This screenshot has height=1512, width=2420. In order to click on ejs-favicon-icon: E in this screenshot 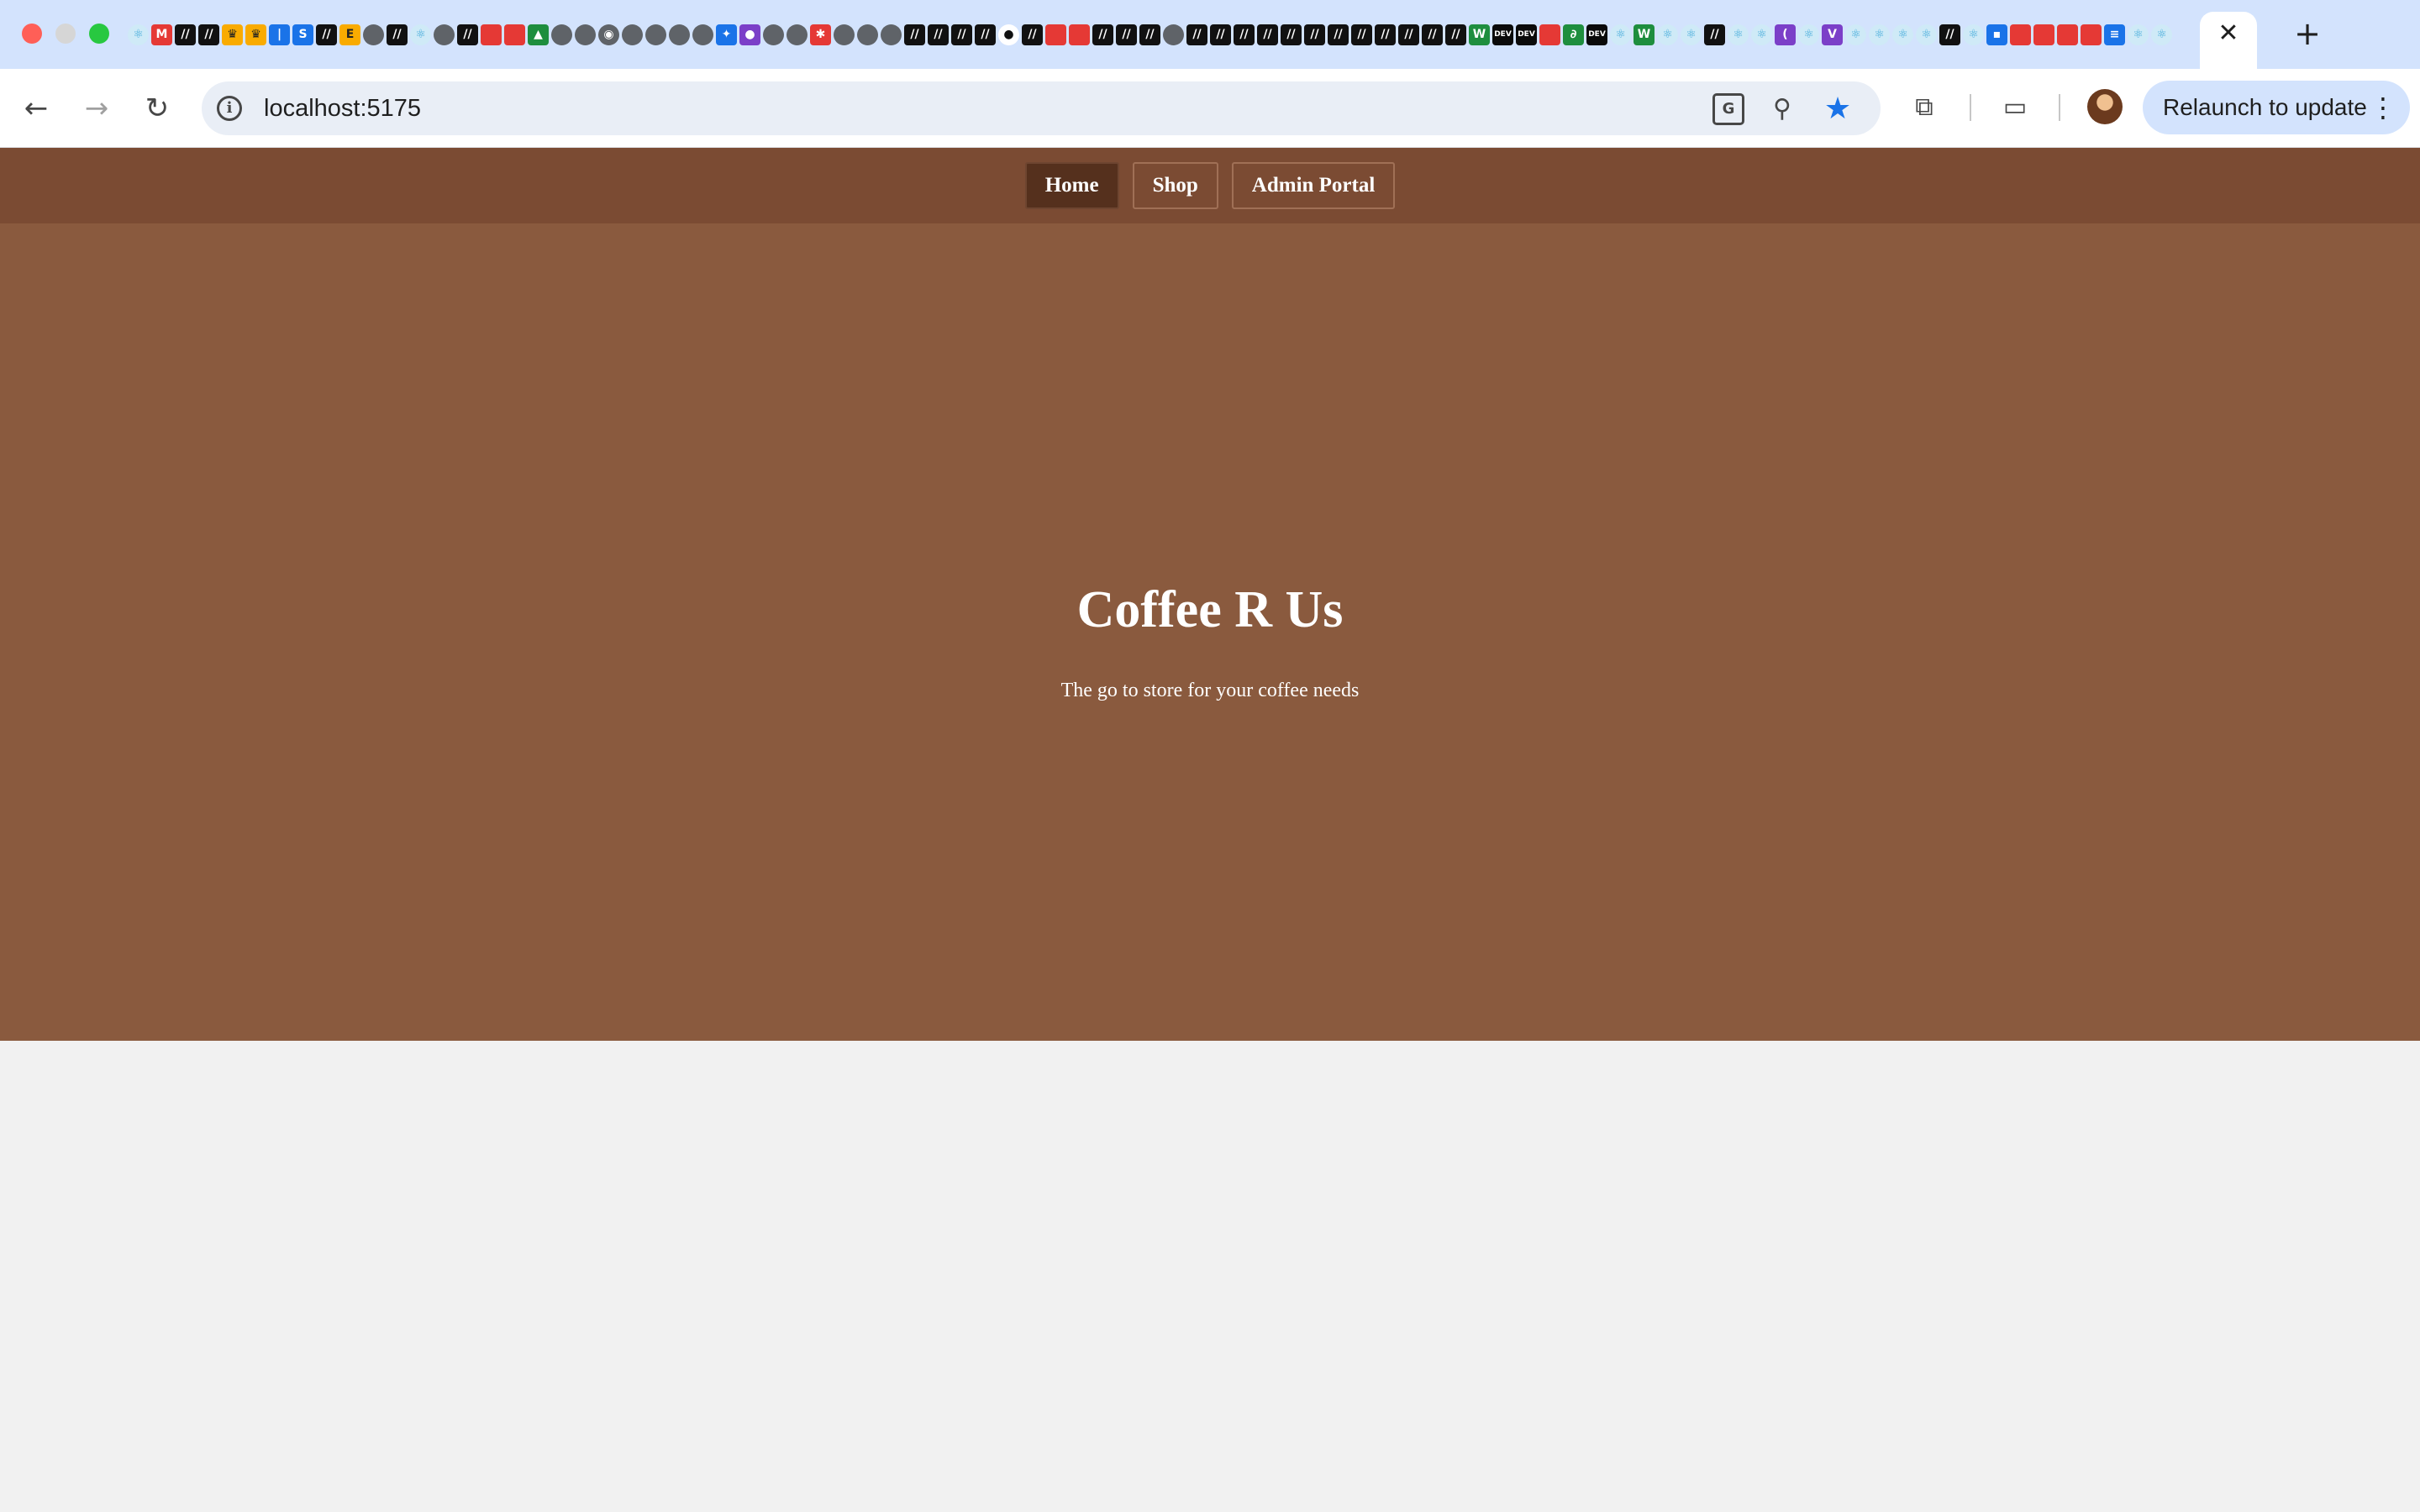, I will do `click(349, 34)`.